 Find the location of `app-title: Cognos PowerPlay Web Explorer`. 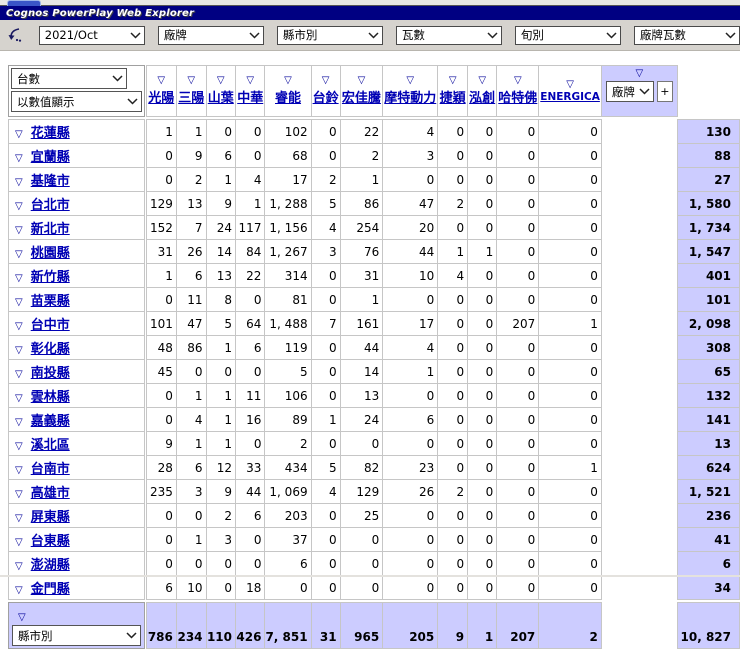

app-title: Cognos PowerPlay Web Explorer is located at coordinates (100, 13).